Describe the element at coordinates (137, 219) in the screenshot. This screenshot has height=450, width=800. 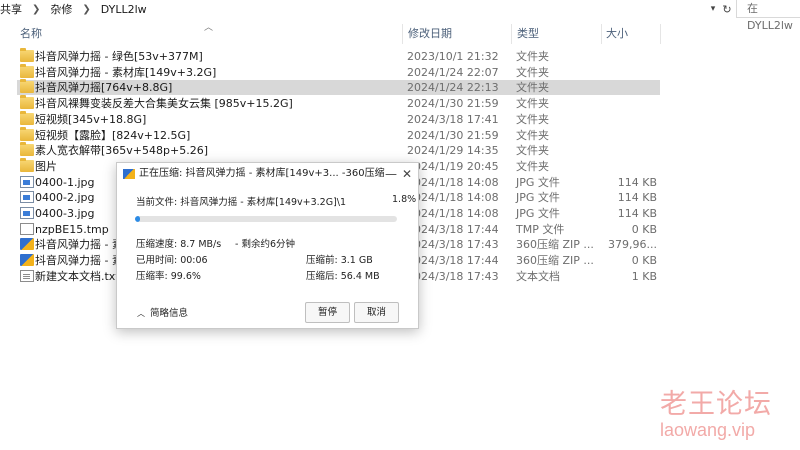
I see `progress-bar-fill` at that location.